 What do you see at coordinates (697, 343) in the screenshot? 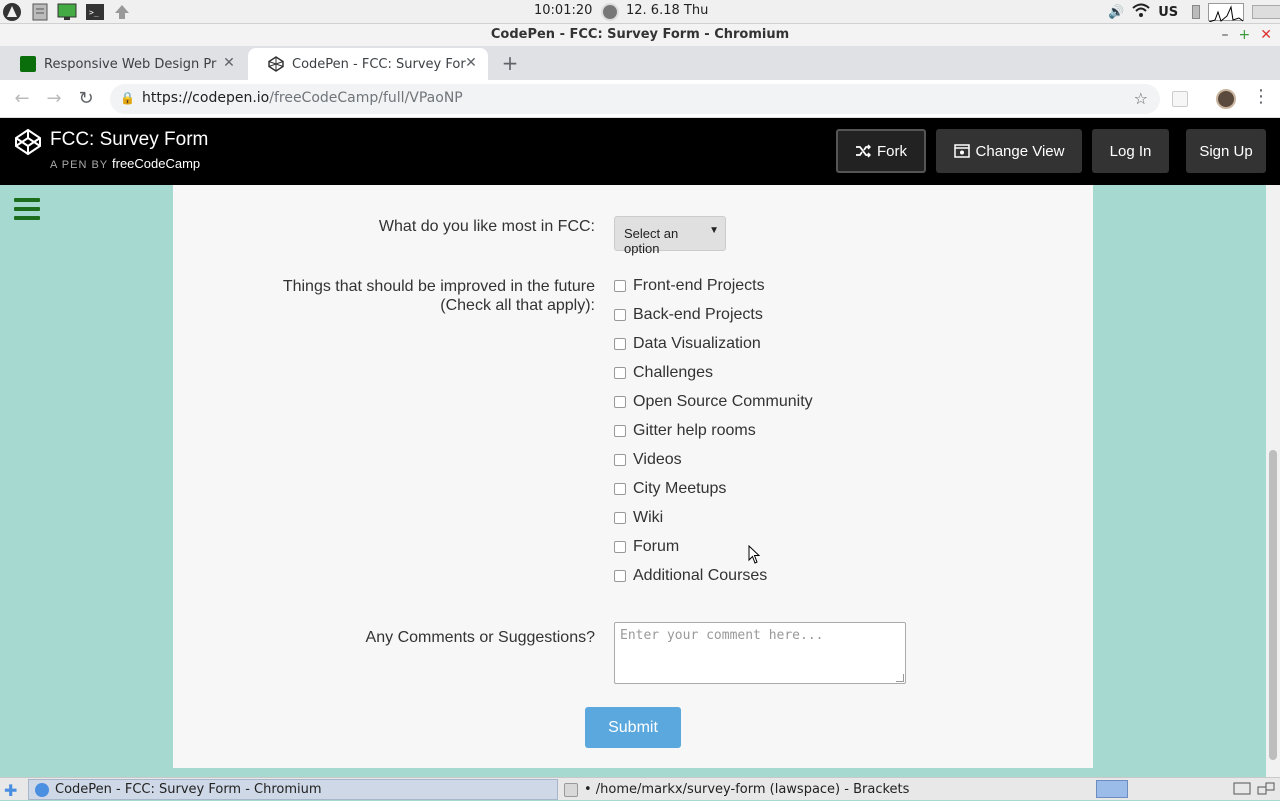
I see `checkbox-label: Data Visualization` at bounding box center [697, 343].